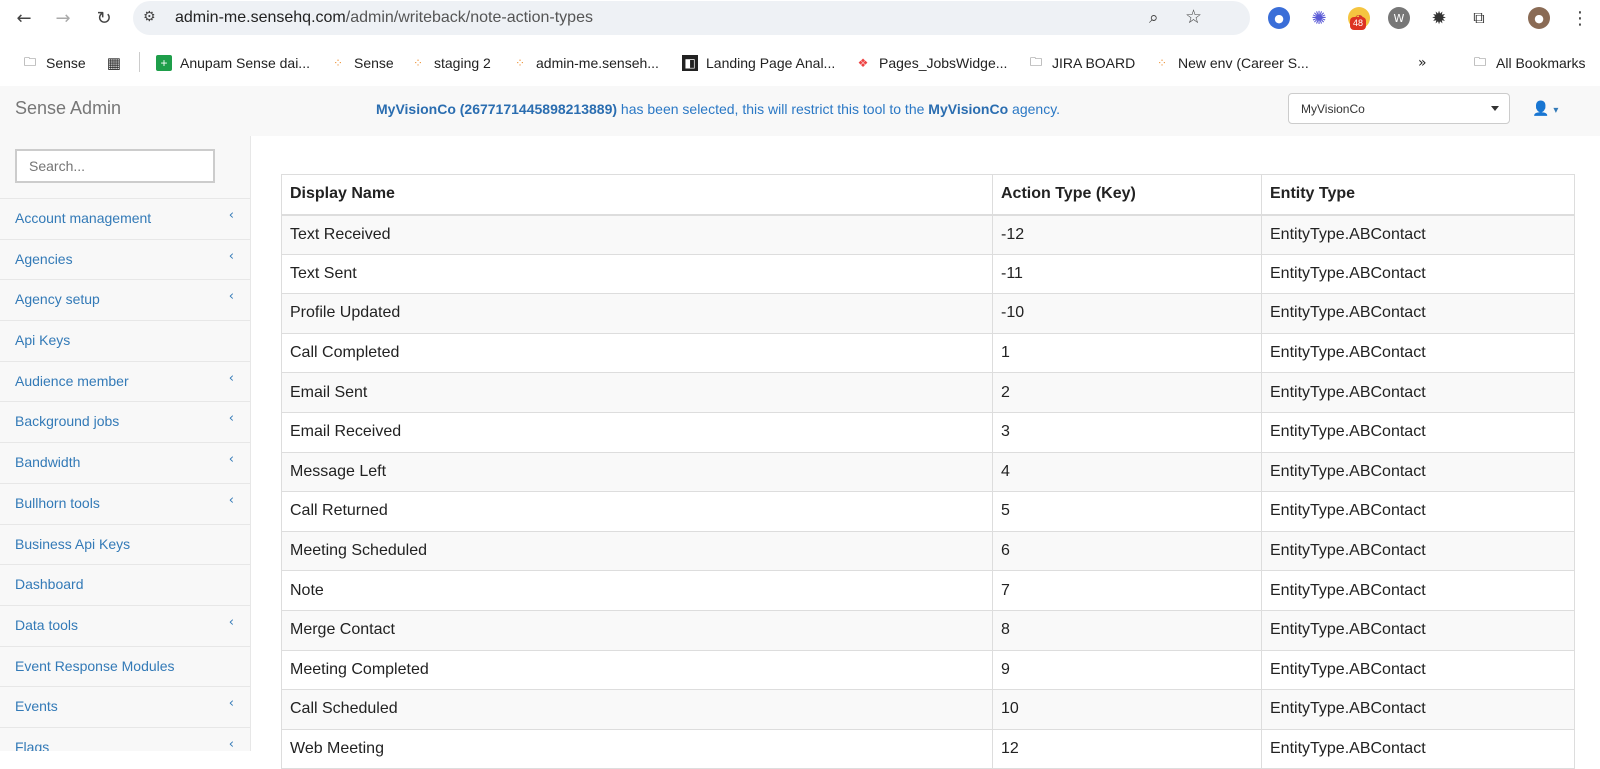  I want to click on sidebar-search-input, so click(115, 166).